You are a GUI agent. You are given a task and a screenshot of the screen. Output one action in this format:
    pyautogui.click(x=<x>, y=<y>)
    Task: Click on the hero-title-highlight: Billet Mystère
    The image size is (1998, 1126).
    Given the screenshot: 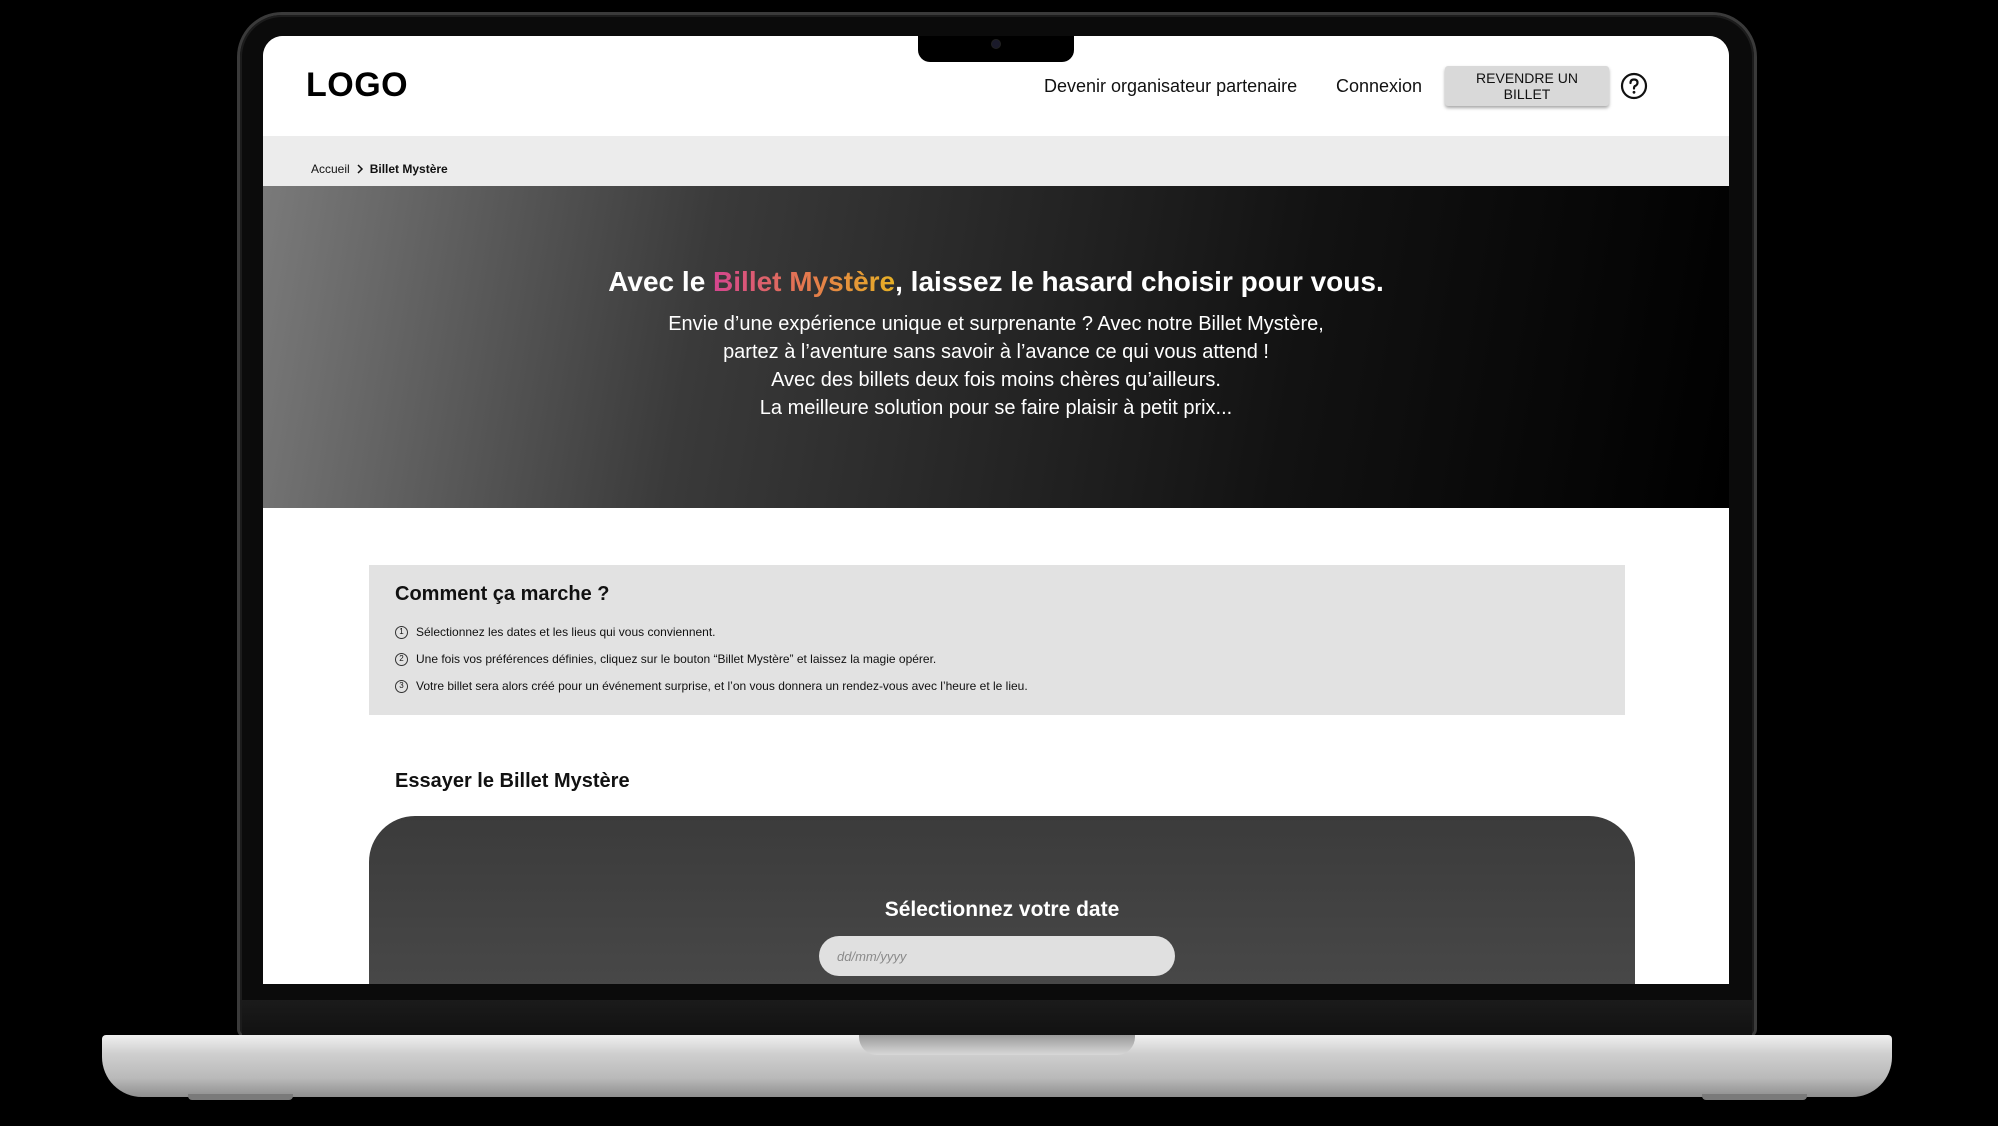 What is the action you would take?
    pyautogui.click(x=804, y=281)
    